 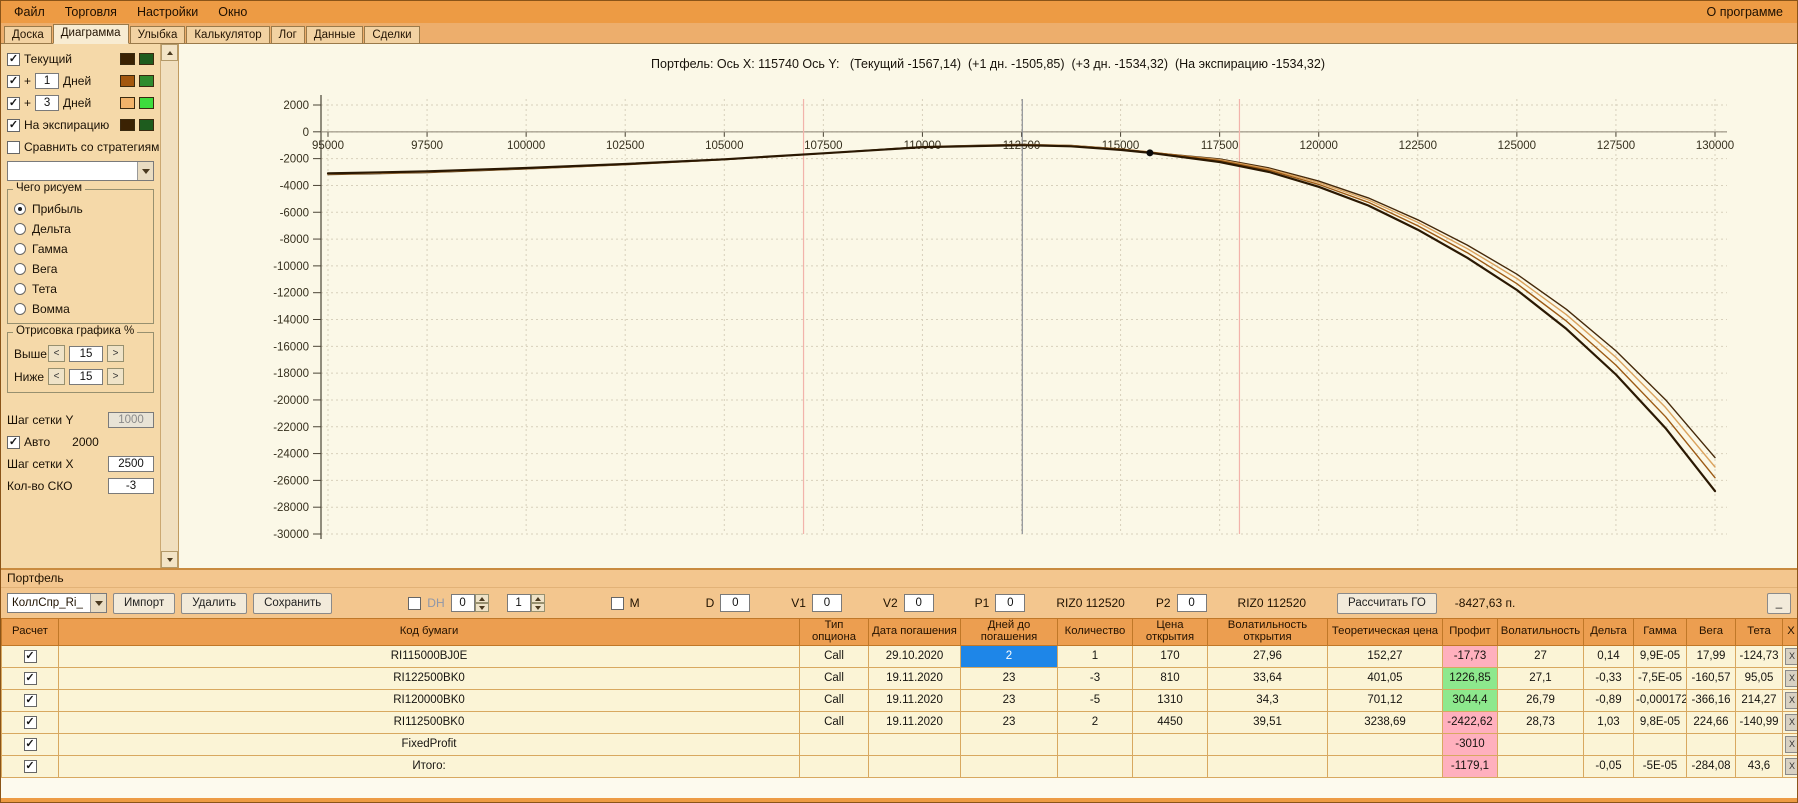 What do you see at coordinates (214, 603) in the screenshot?
I see `delete-button: Удалить` at bounding box center [214, 603].